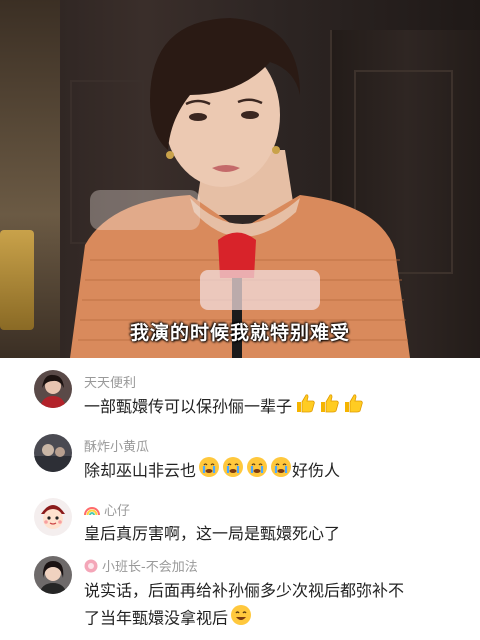 The height and width of the screenshot is (640, 480). What do you see at coordinates (316, 470) in the screenshot?
I see `comment-text-content: 好伤人` at bounding box center [316, 470].